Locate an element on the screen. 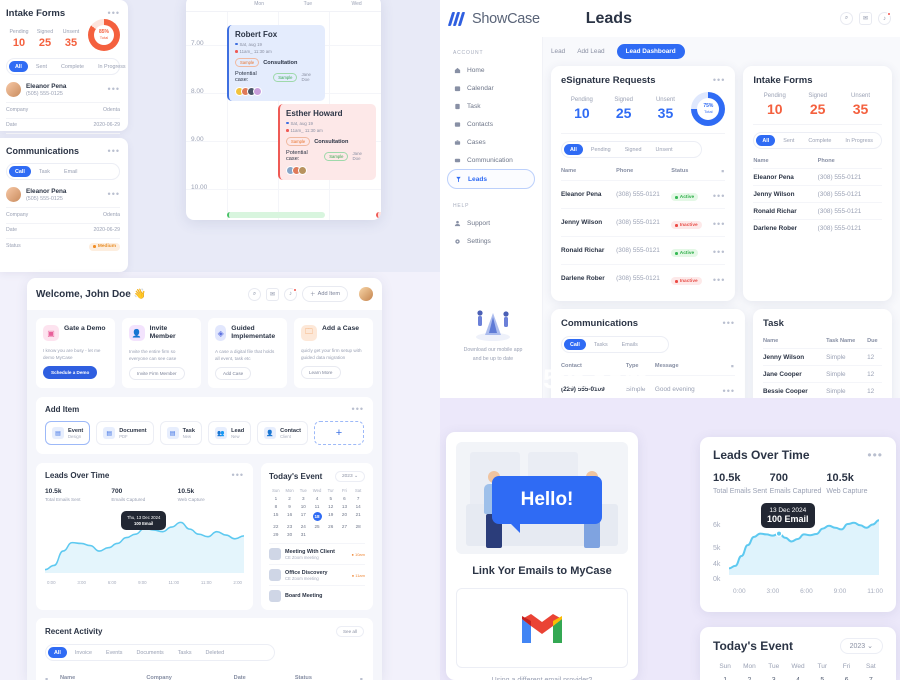 Image resolution: width=900 pixels, height=680 pixels. learn-more-button: Learn More is located at coordinates (321, 373).